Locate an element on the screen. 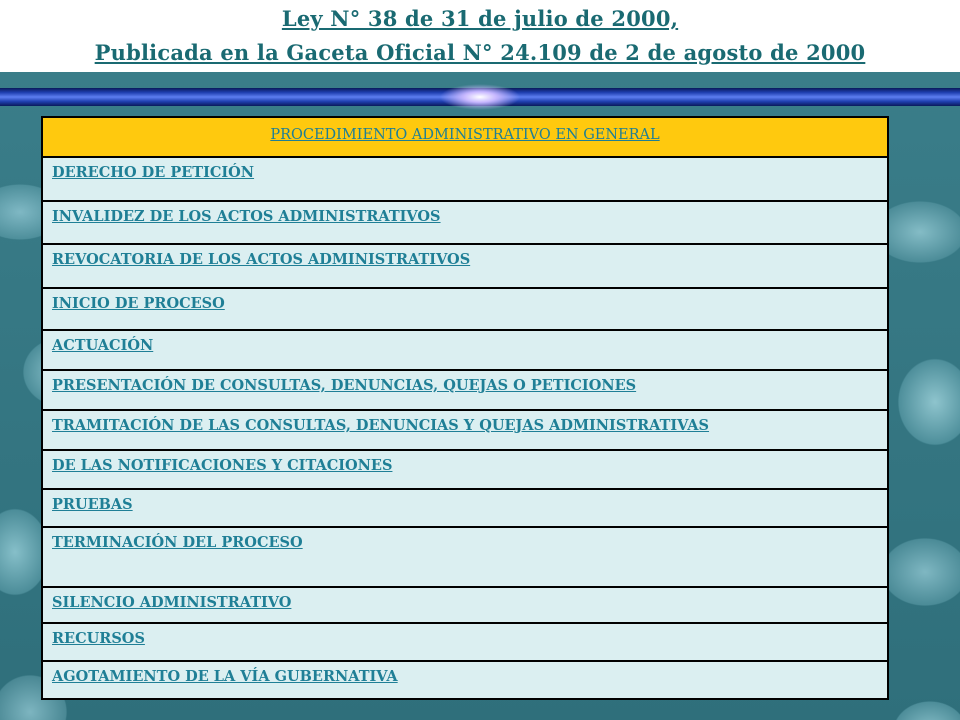 The width and height of the screenshot is (960, 720). divider-glow is located at coordinates (480, 97).